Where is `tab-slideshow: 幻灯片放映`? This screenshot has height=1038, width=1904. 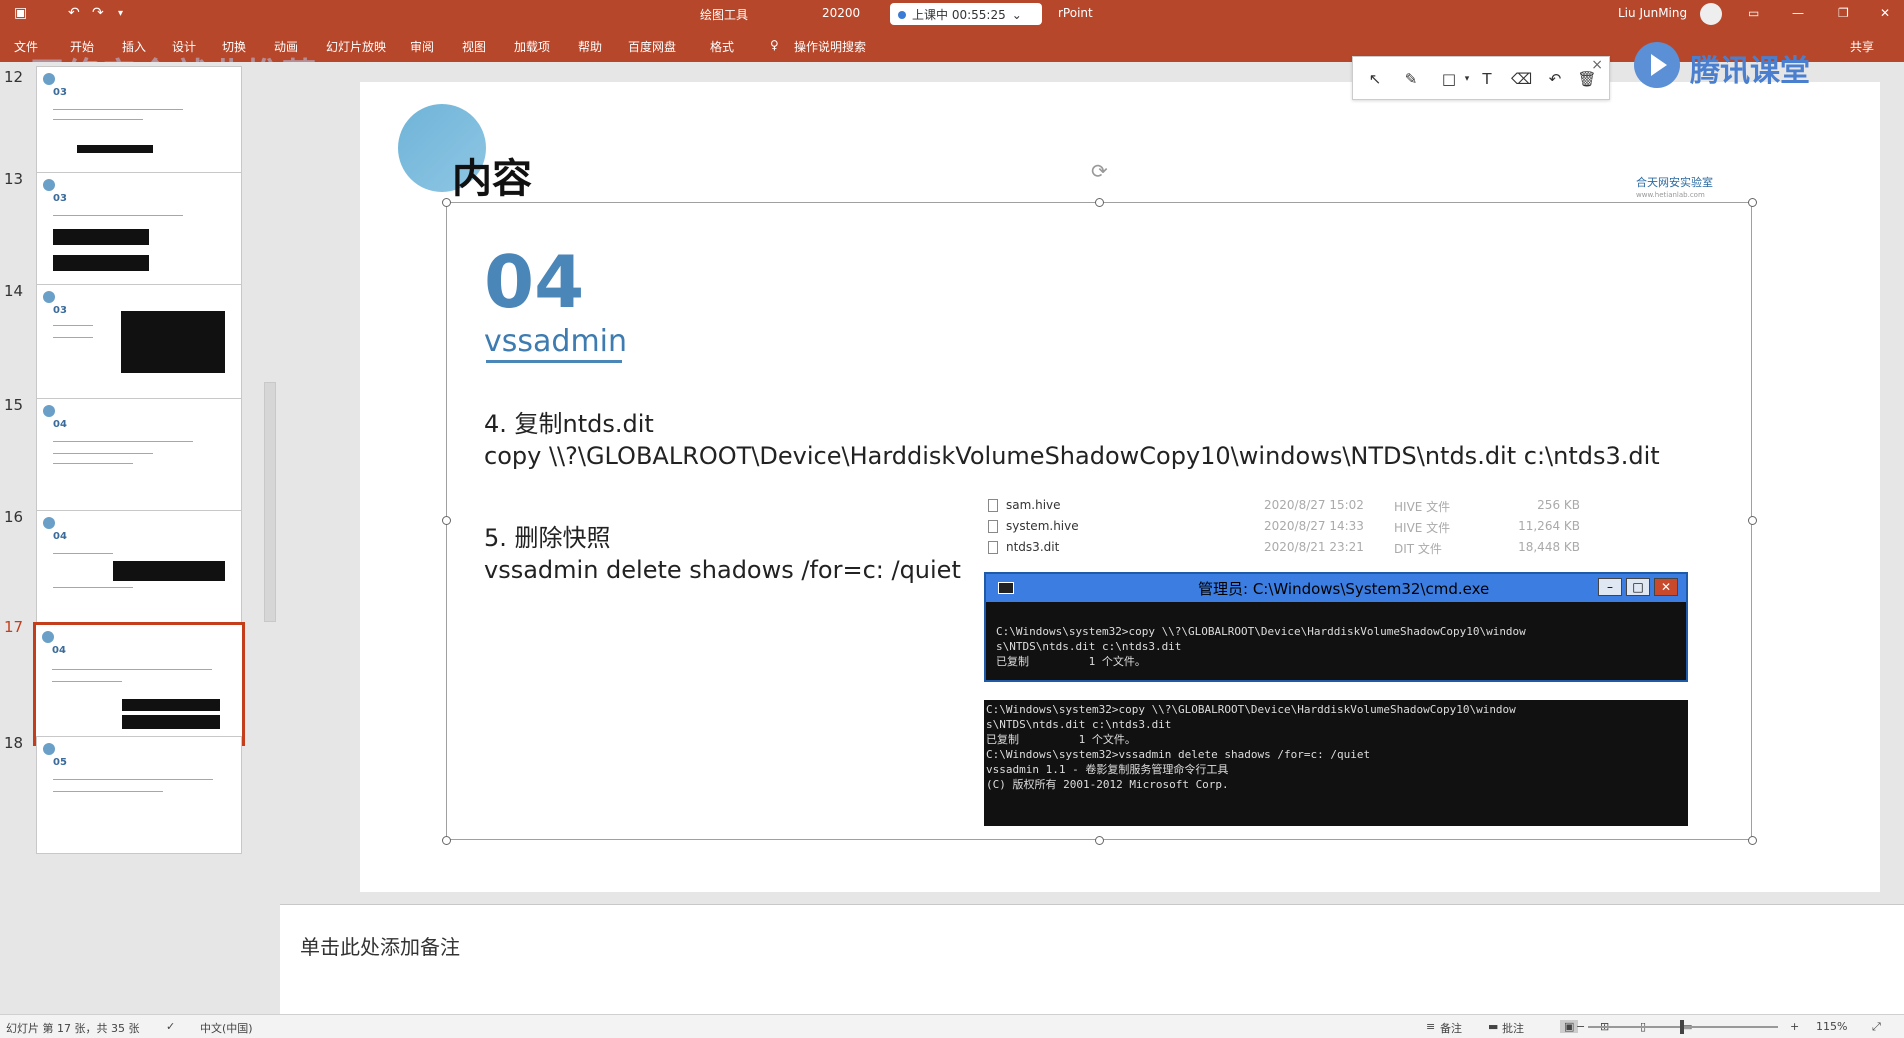
tab-slideshow: 幻灯片放映 is located at coordinates (356, 46).